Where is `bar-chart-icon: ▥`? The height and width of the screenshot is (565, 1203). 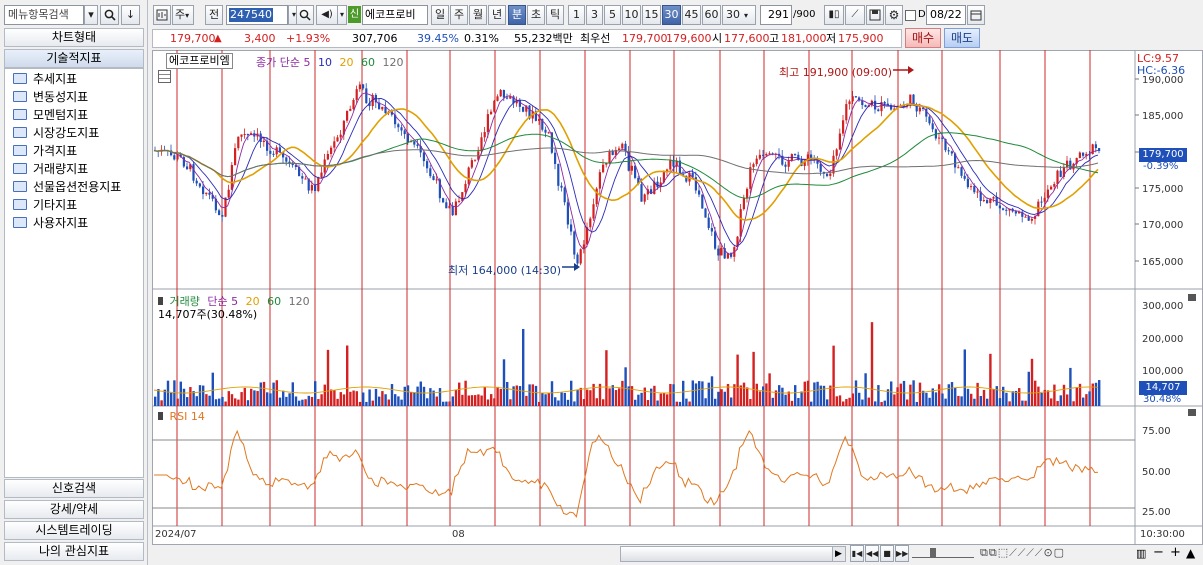
bar-chart-icon: ▥ is located at coordinates (1141, 553).